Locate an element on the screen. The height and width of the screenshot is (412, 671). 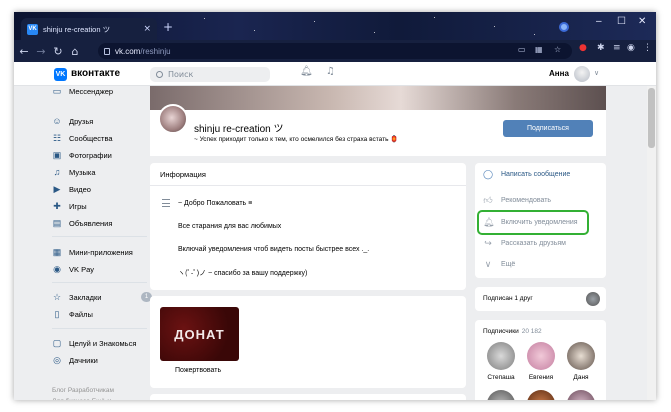
sidebar-item-0: ▭ Мессенджер is located at coordinates (102, 91).